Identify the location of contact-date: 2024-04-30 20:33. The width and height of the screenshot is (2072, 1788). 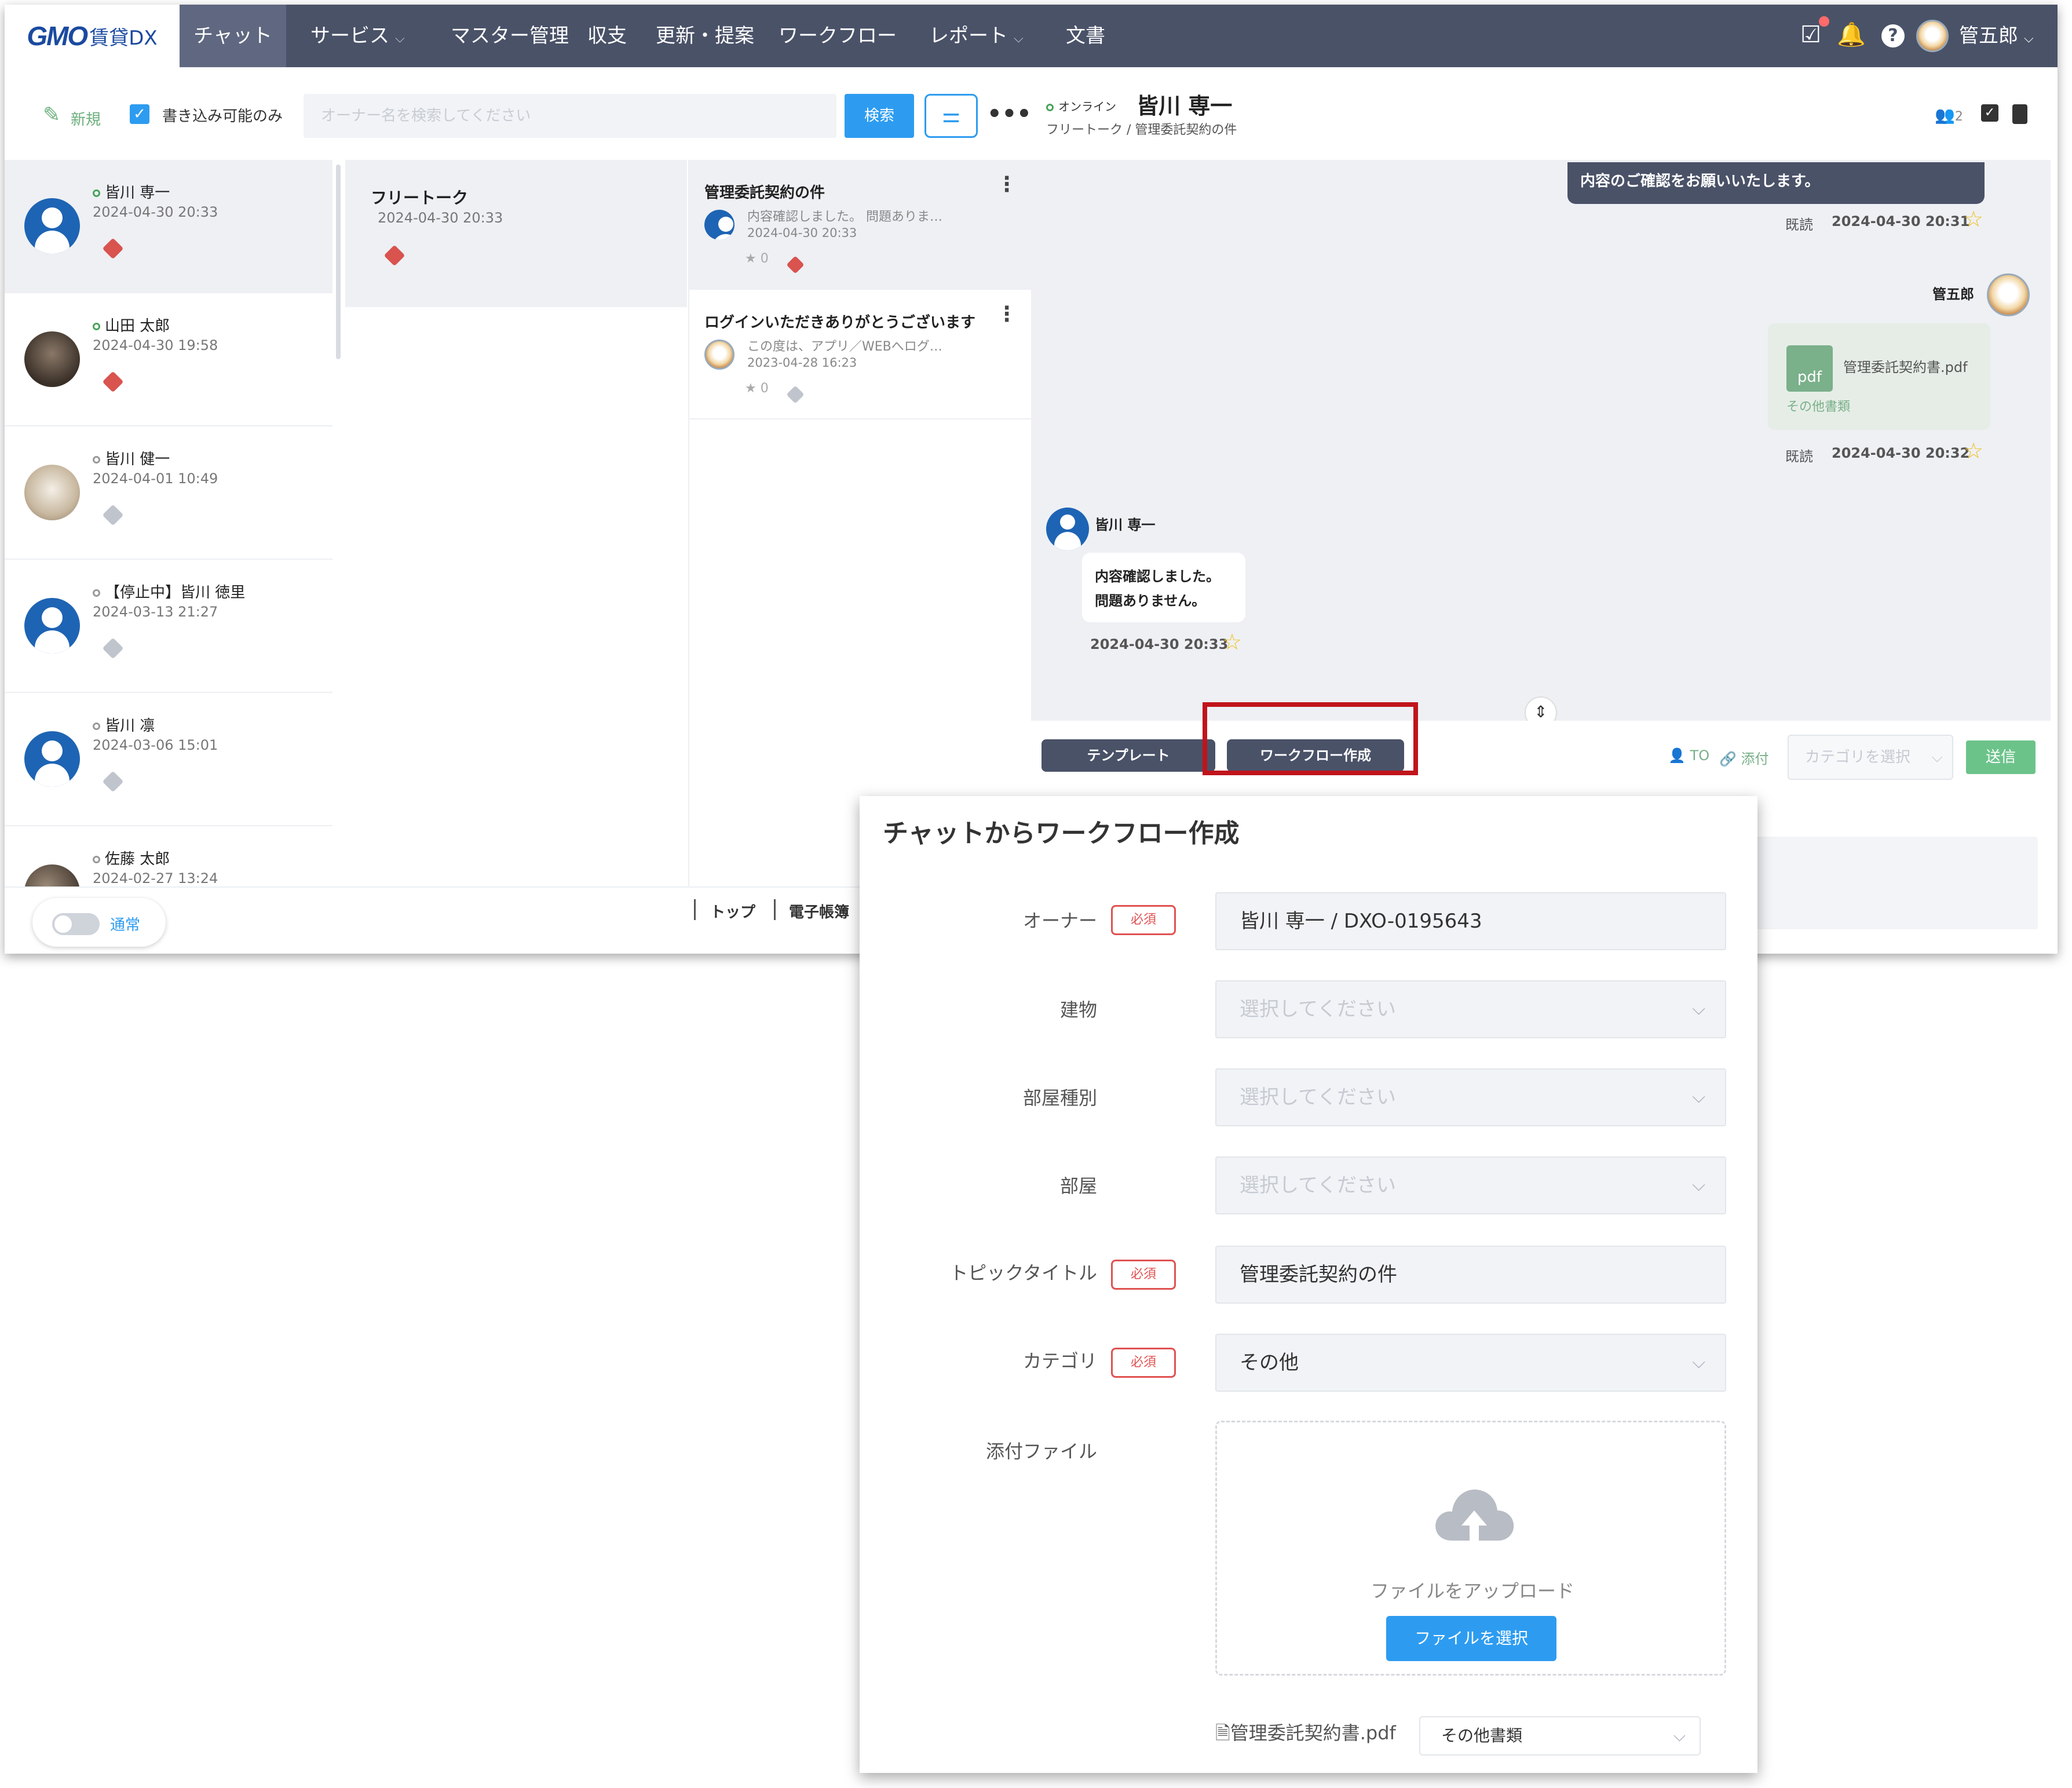
(155, 212).